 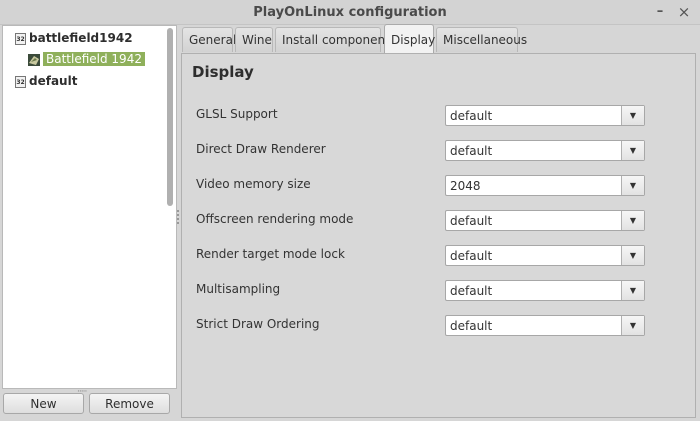 What do you see at coordinates (178, 217) in the screenshot?
I see `splitter-handle` at bounding box center [178, 217].